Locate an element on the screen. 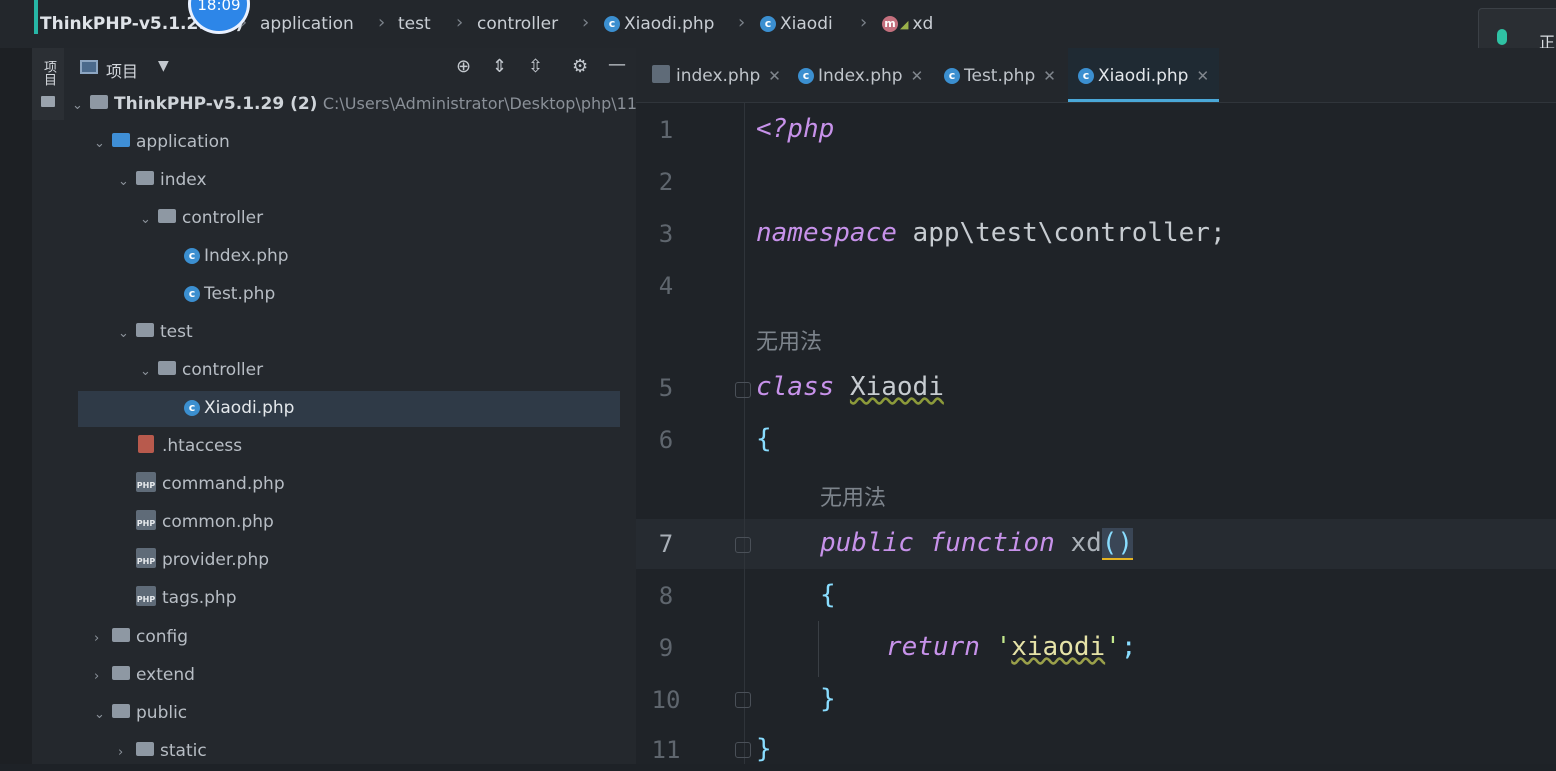 The image size is (1556, 771). tree-item-label: application is located at coordinates (183, 142).